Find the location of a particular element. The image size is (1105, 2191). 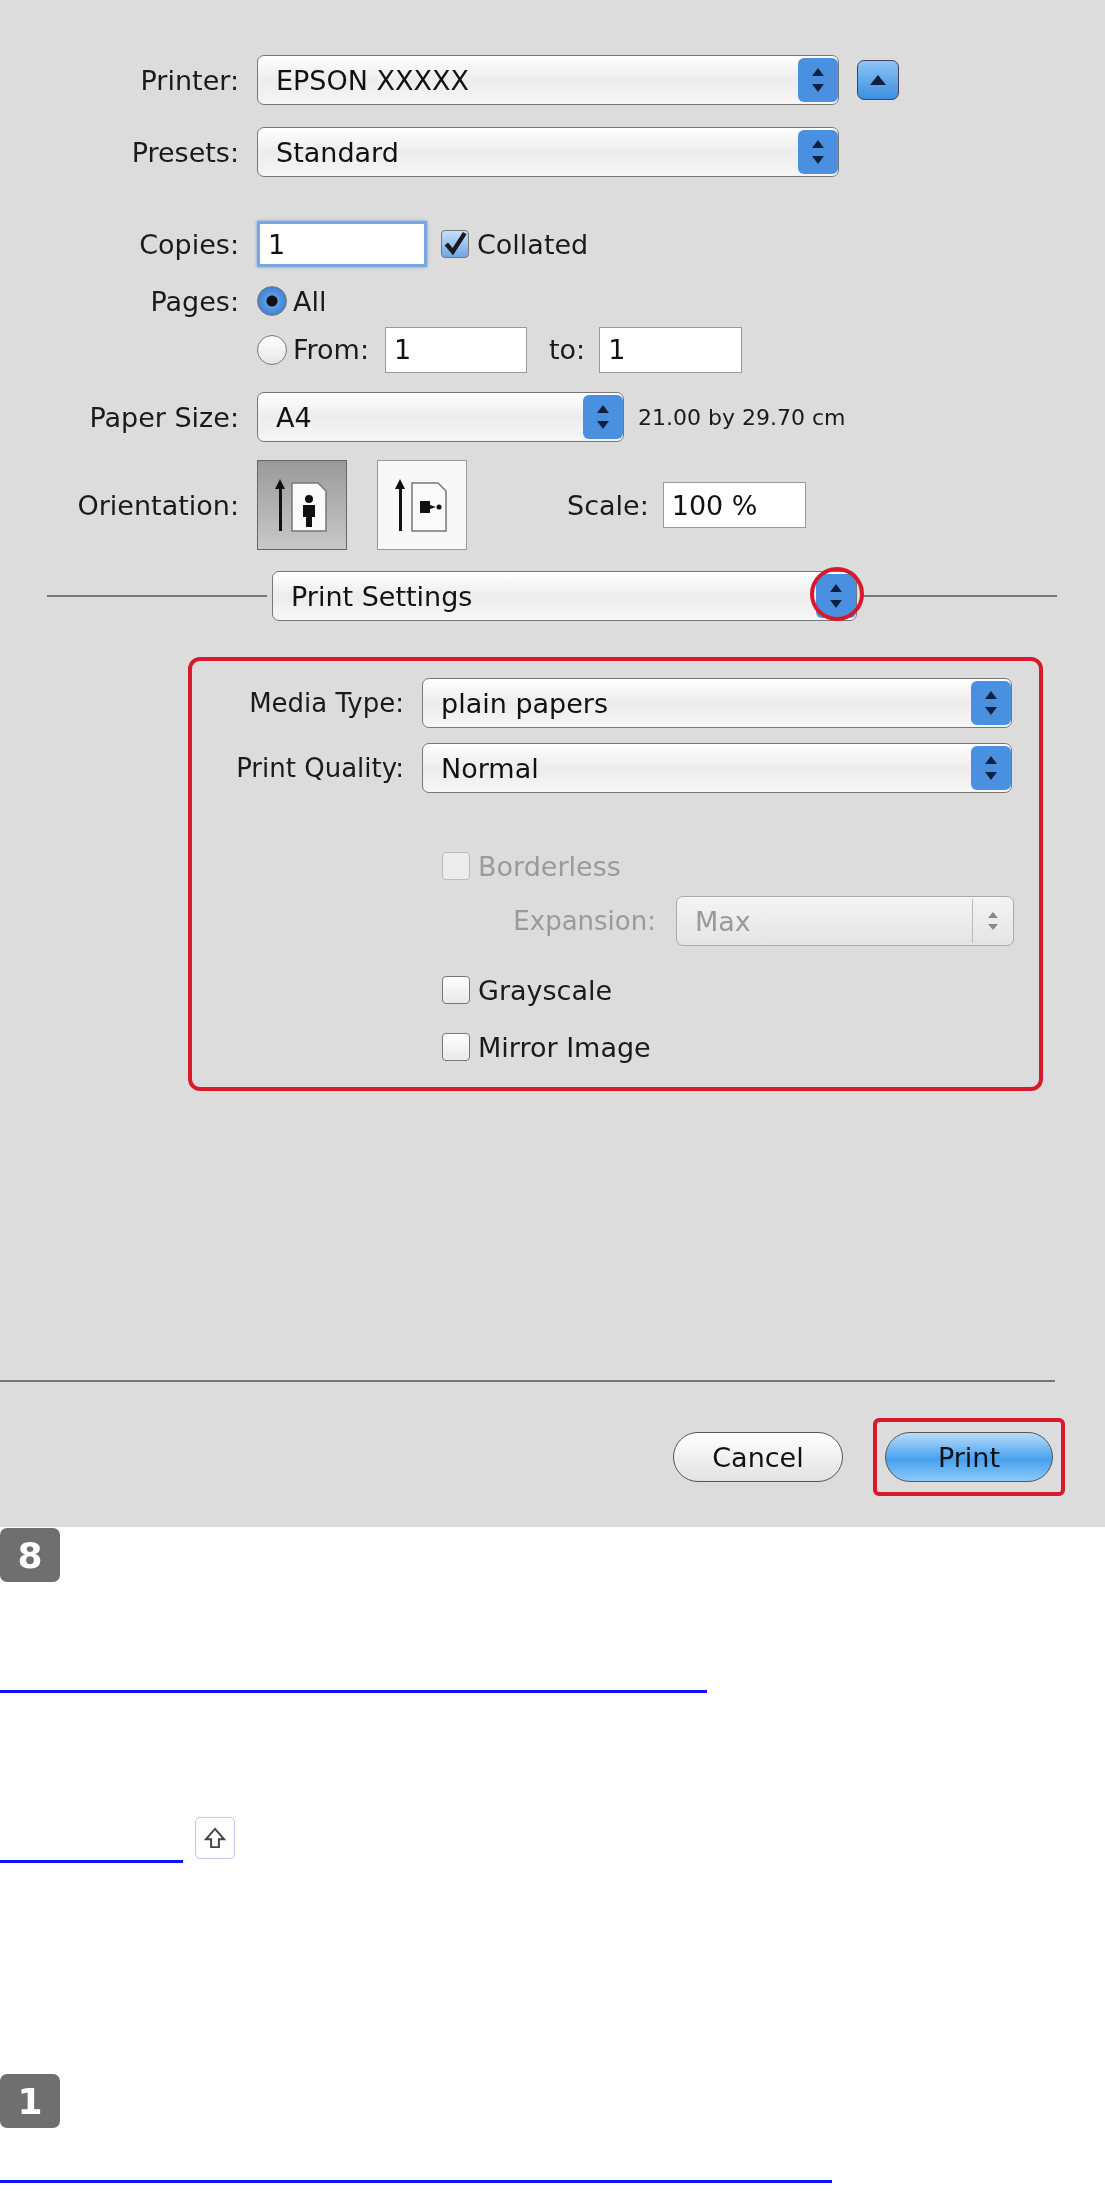

print-button: Print is located at coordinates (969, 1457).